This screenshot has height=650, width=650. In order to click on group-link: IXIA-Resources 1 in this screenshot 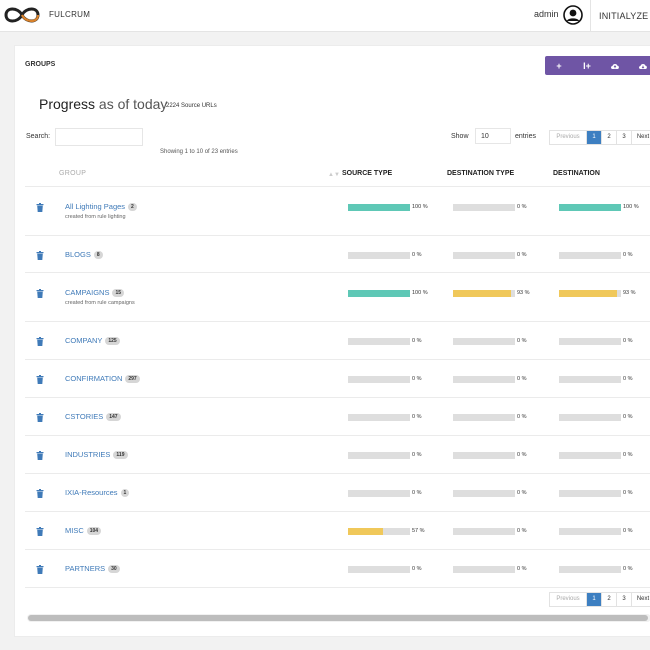, I will do `click(97, 492)`.